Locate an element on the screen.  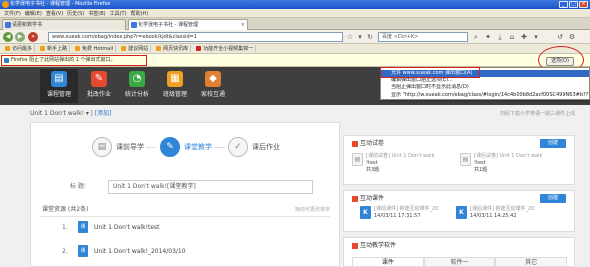
highlight-box is located at coordinates (430, 72).